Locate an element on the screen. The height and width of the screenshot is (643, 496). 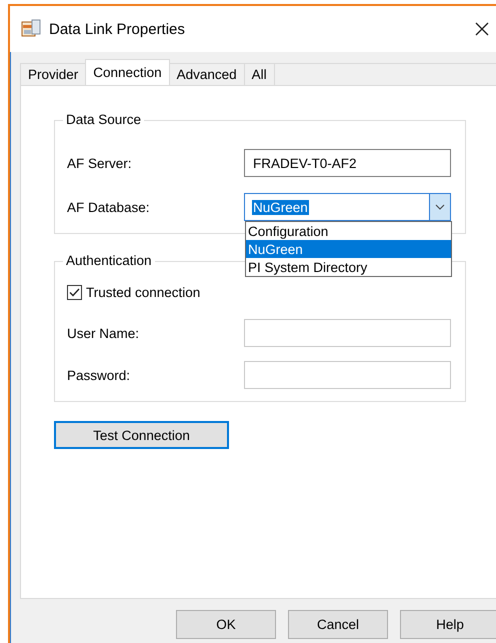
chevron-icon is located at coordinates (440, 207).